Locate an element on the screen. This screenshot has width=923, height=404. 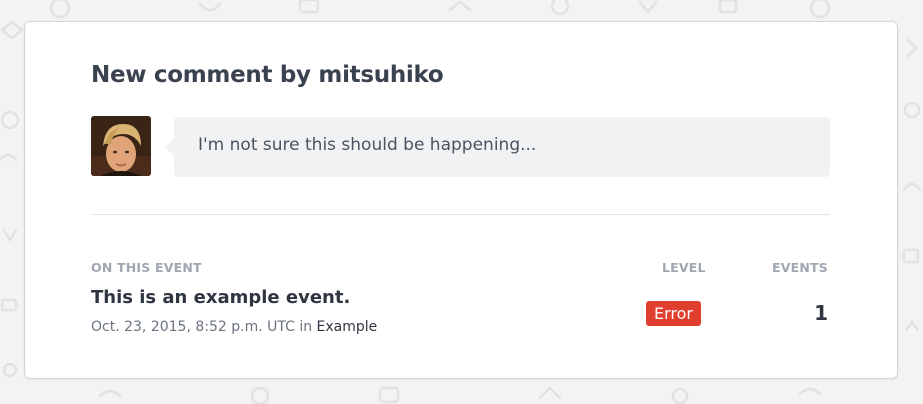
header-events: EVENTS is located at coordinates (800, 267).